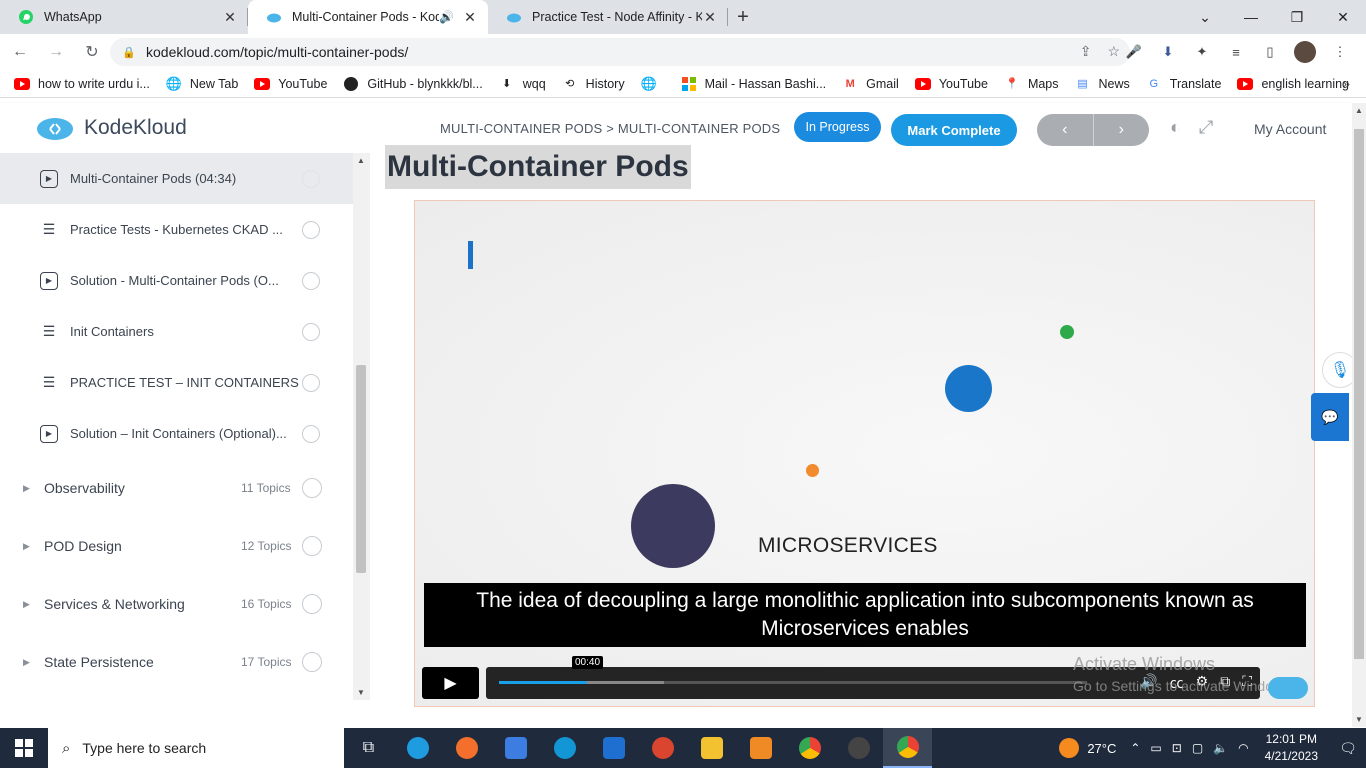  I want to click on network-icon: ⊡, so click(1177, 748).